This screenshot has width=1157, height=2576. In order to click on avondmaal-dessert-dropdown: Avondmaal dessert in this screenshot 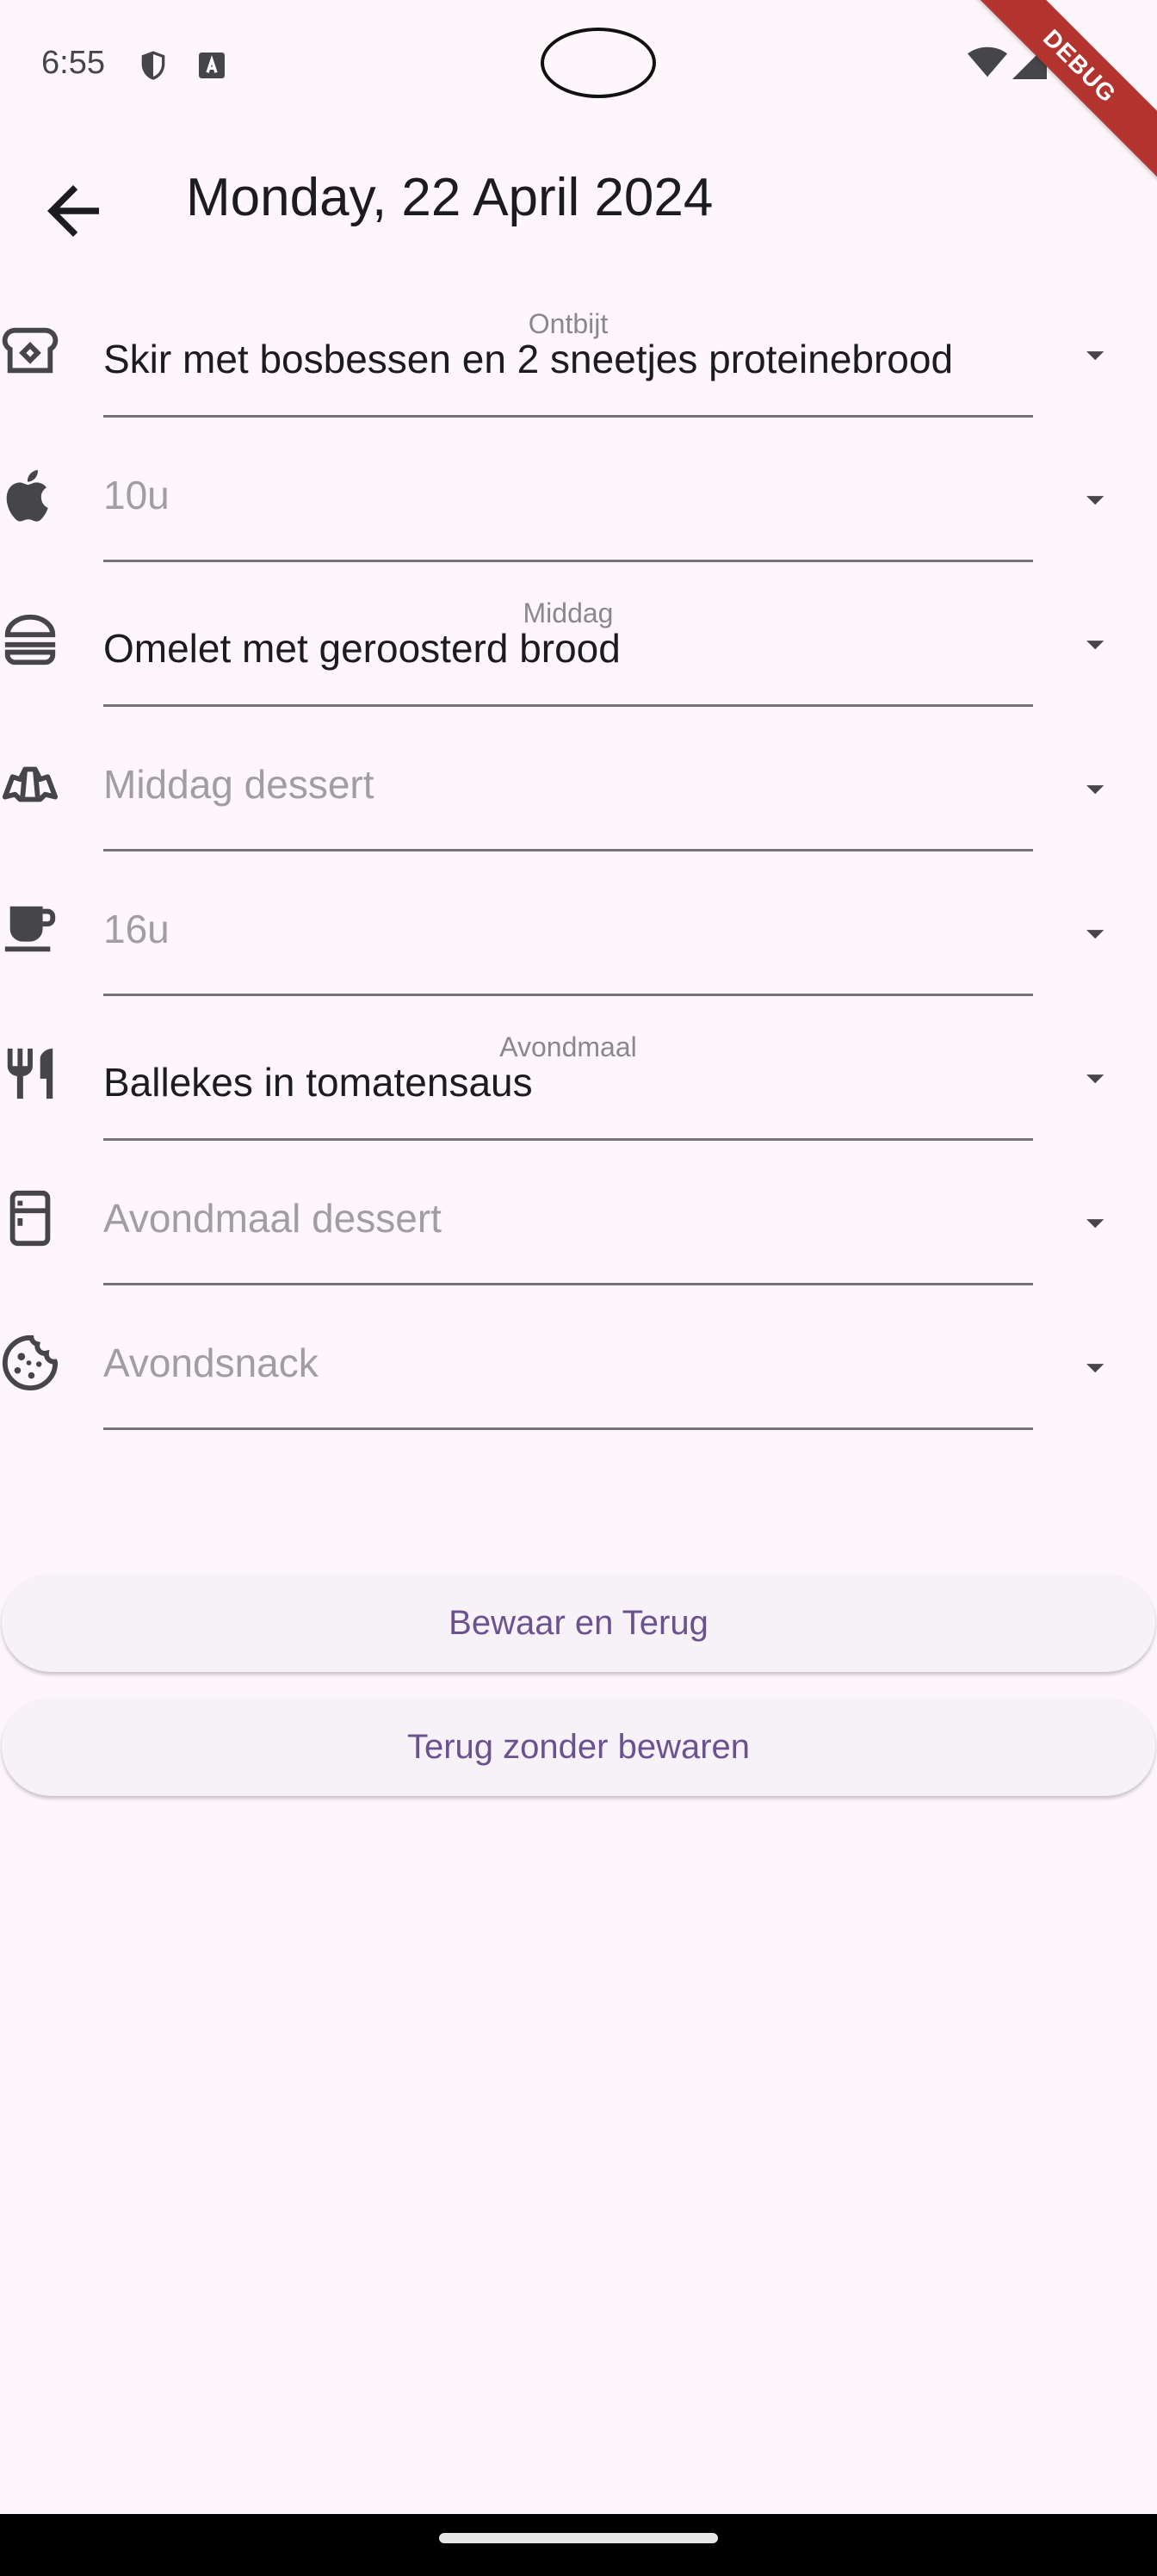, I will do `click(568, 1231)`.